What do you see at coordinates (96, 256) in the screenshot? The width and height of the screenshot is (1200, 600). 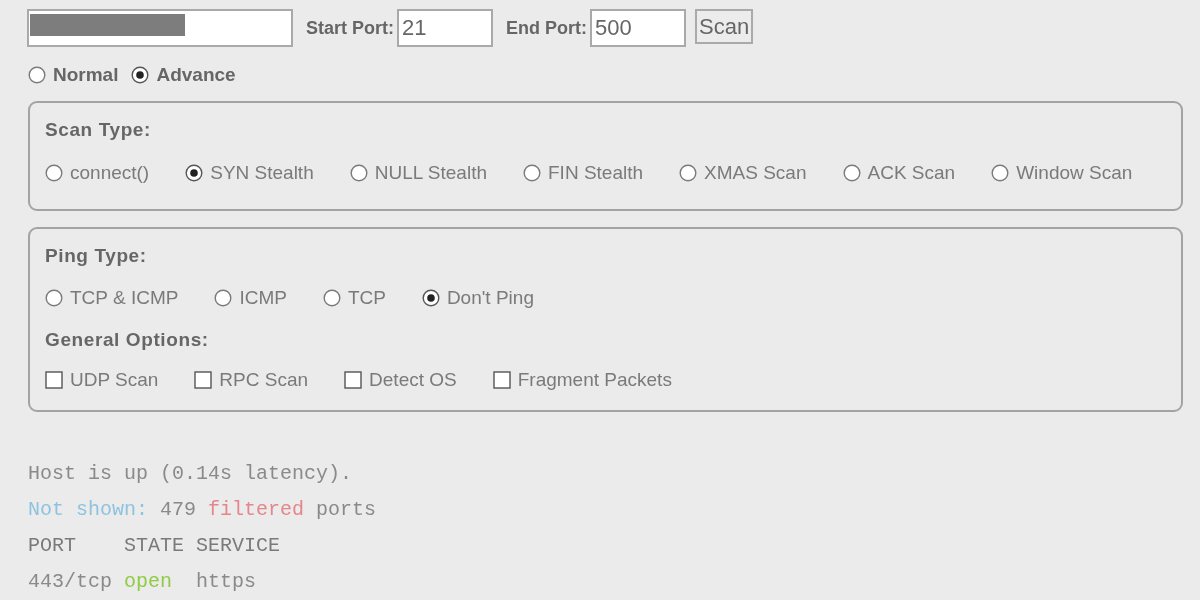 I see `section-title: Ping Type:` at bounding box center [96, 256].